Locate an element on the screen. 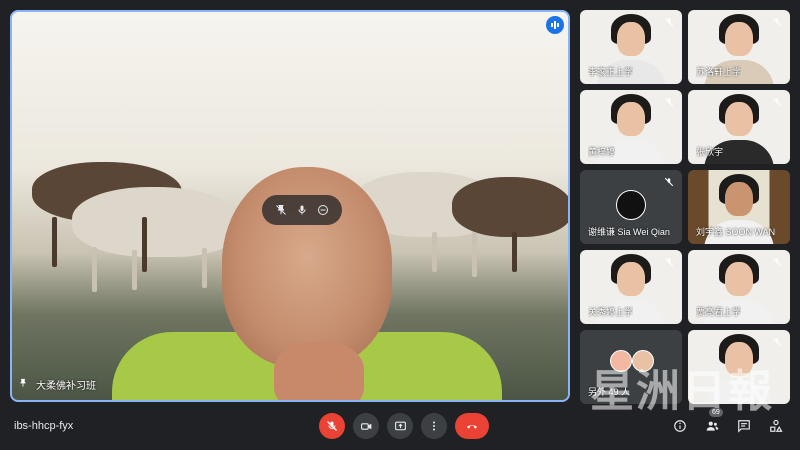  mic-toggle-button is located at coordinates (332, 426).